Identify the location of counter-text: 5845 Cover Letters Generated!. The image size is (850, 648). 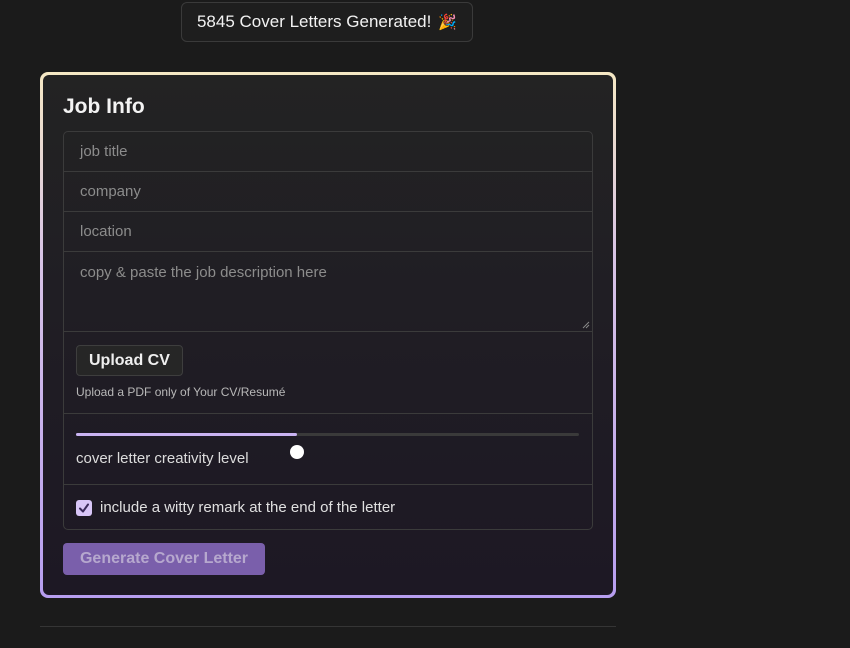
(314, 21).